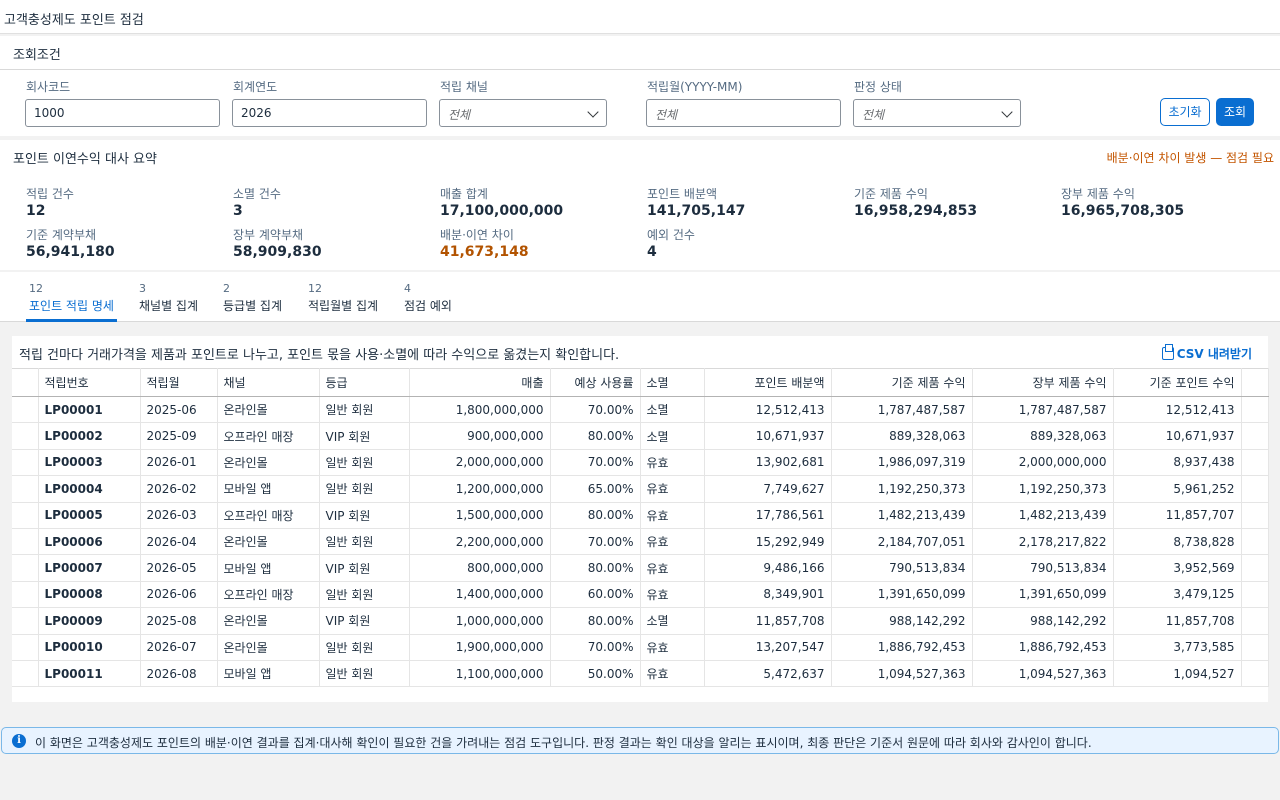 The image size is (1280, 800). What do you see at coordinates (277, 252) in the screenshot?
I see `kpi-value: 58,909,830` at bounding box center [277, 252].